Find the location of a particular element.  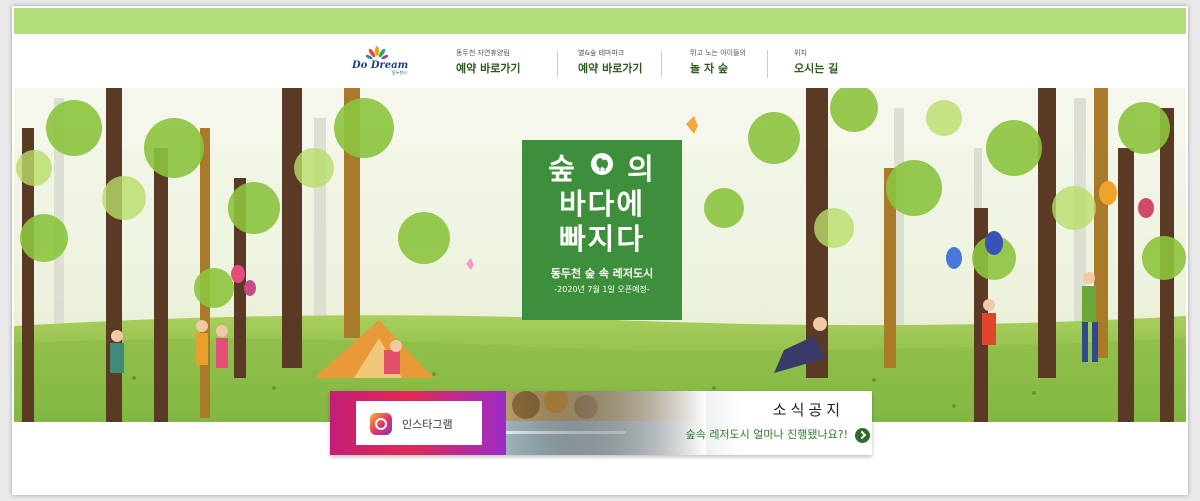

nav-directions: 위치 오시는 길 is located at coordinates (844, 63).